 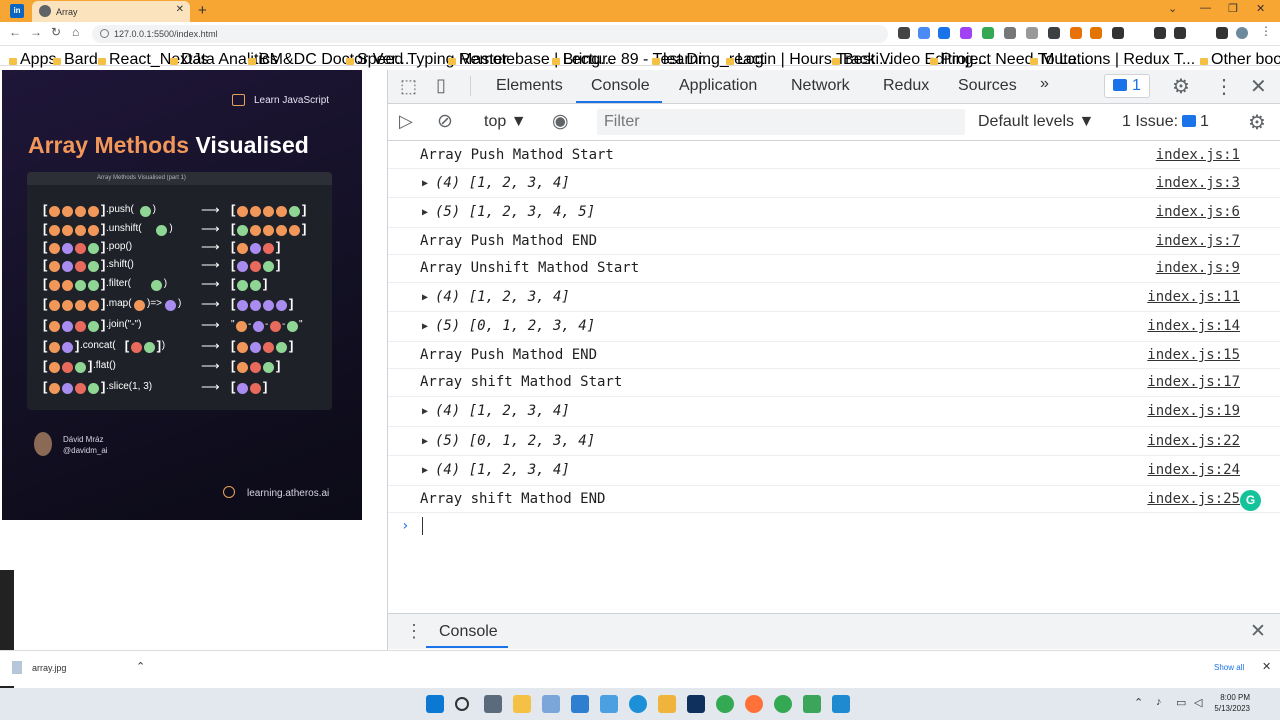 I want to click on source-link: index.js:6, so click(x=1198, y=212).